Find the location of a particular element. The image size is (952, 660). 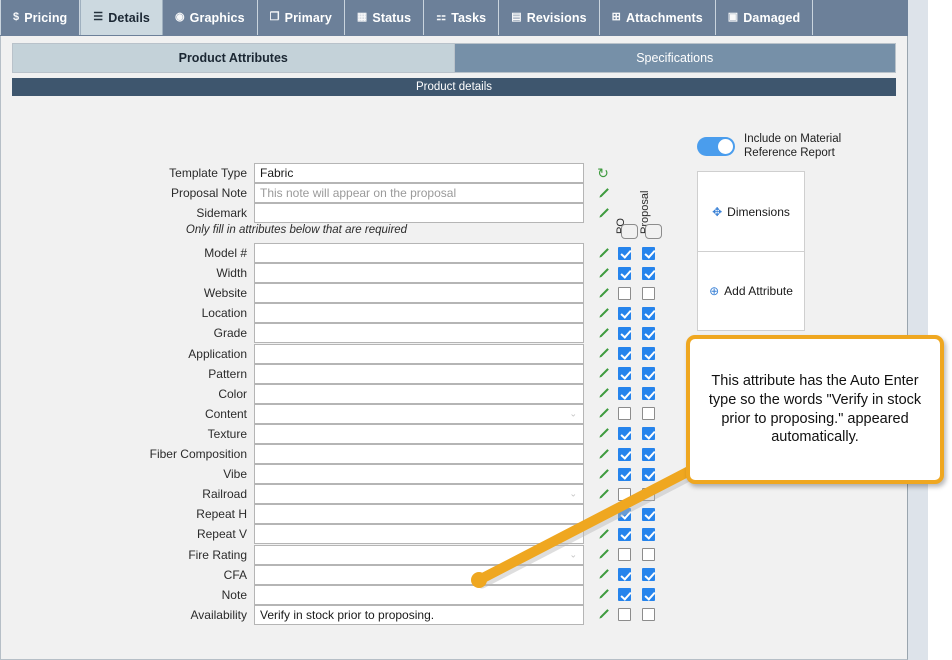

input-width is located at coordinates (419, 273).